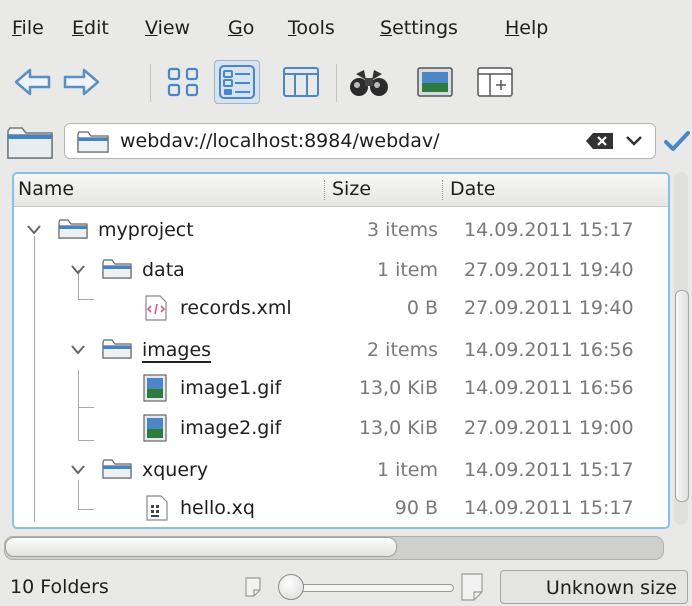  What do you see at coordinates (90, 28) in the screenshot?
I see `menu-edit: Edit` at bounding box center [90, 28].